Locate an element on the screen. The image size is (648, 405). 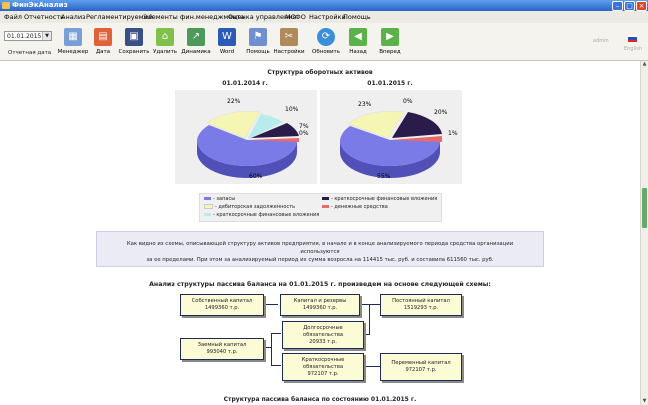
settings-icon: ✂ is located at coordinates (289, 37).